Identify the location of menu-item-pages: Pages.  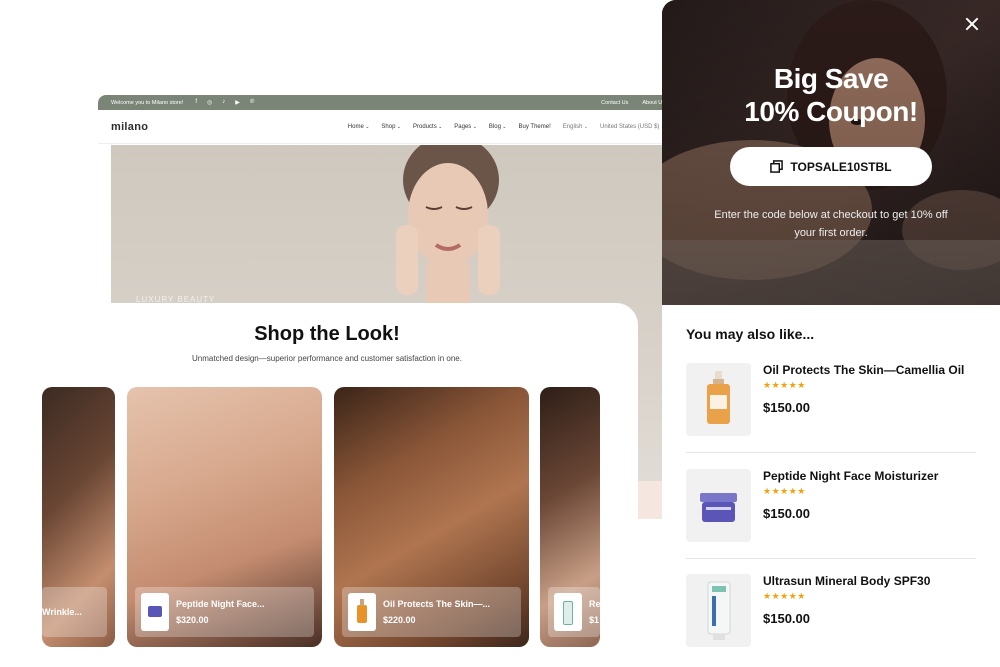
(465, 127).